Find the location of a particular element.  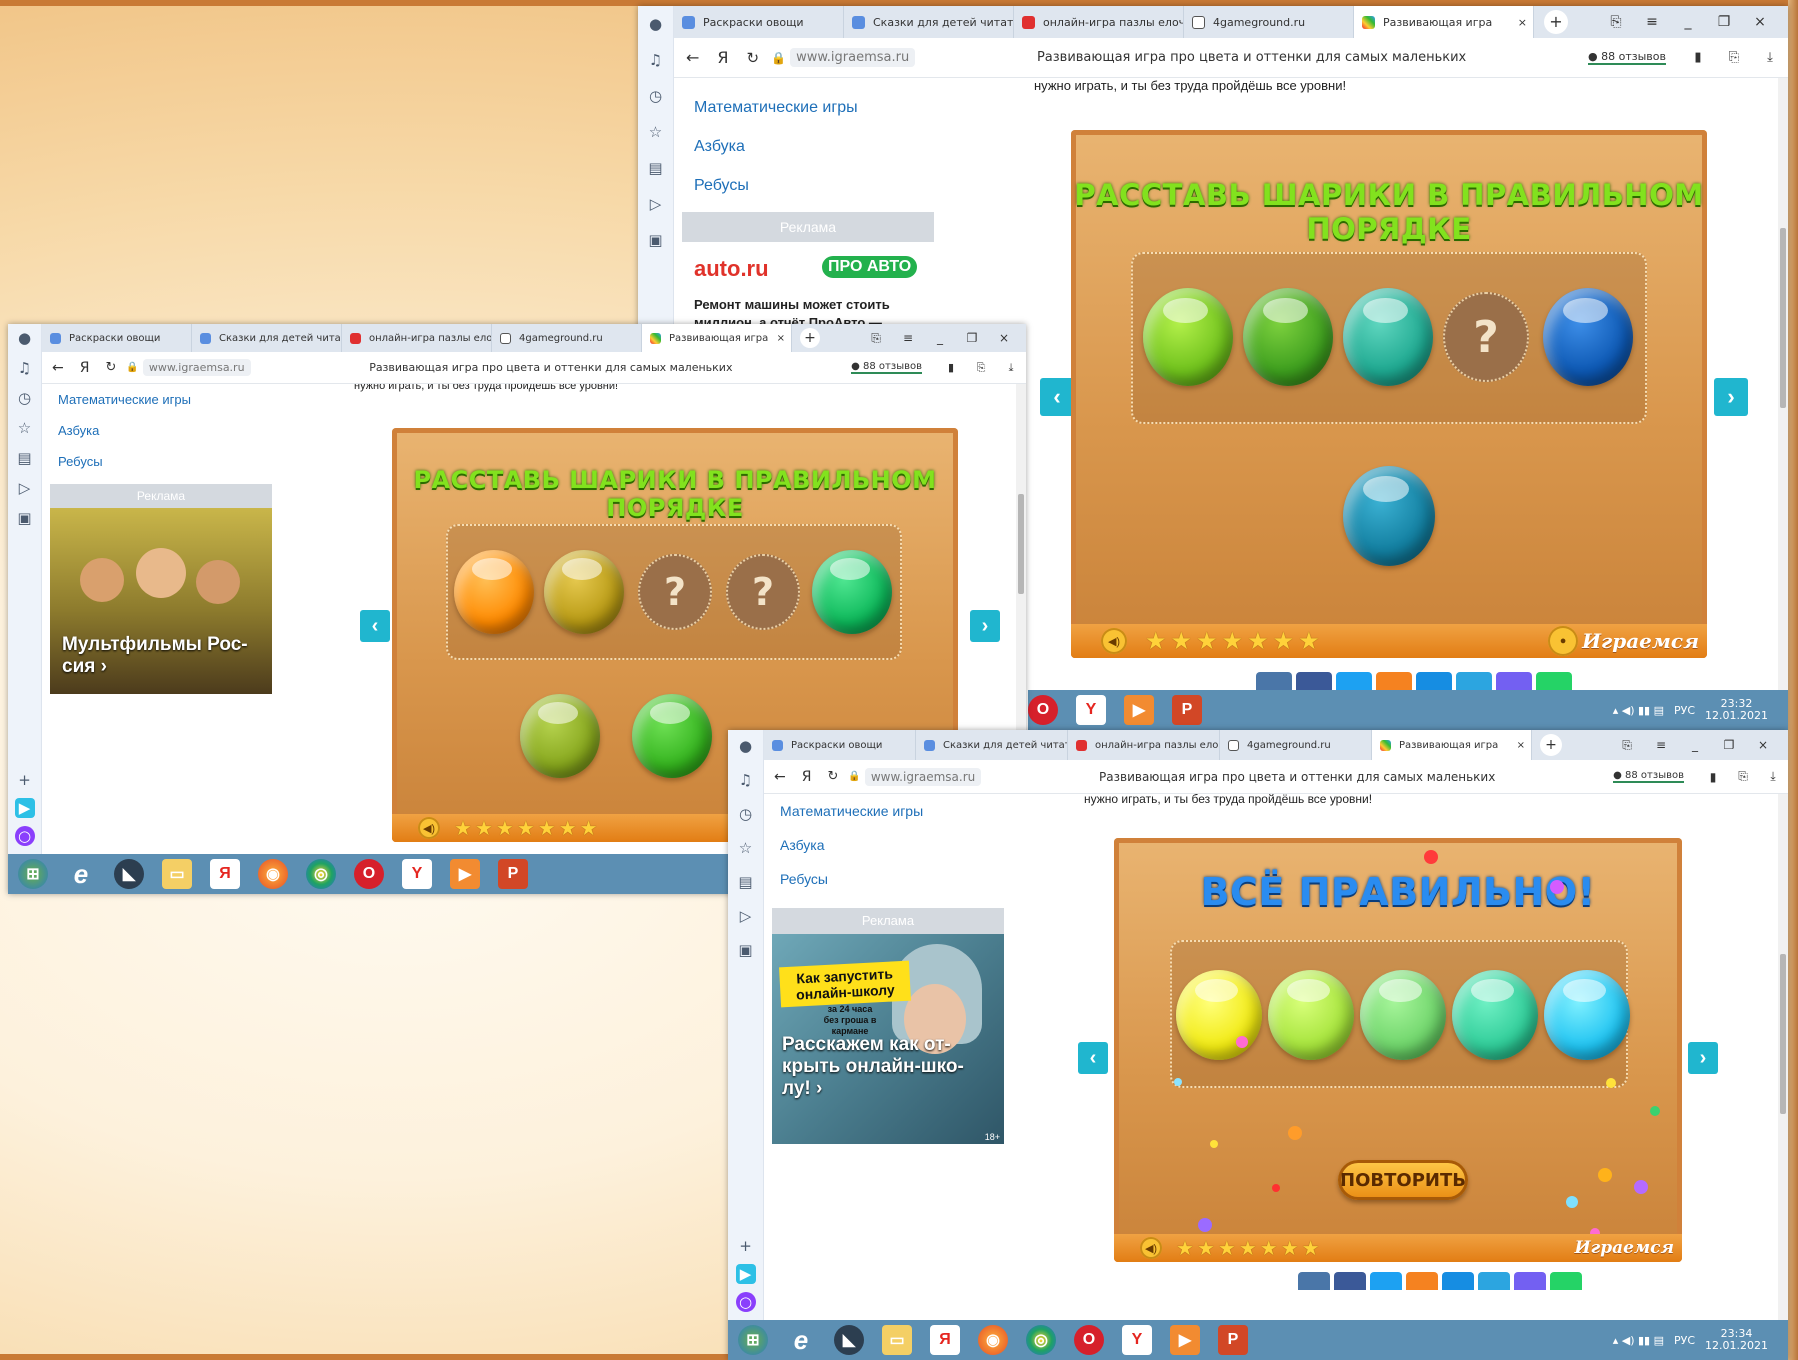

ball-olive is located at coordinates (584, 592).